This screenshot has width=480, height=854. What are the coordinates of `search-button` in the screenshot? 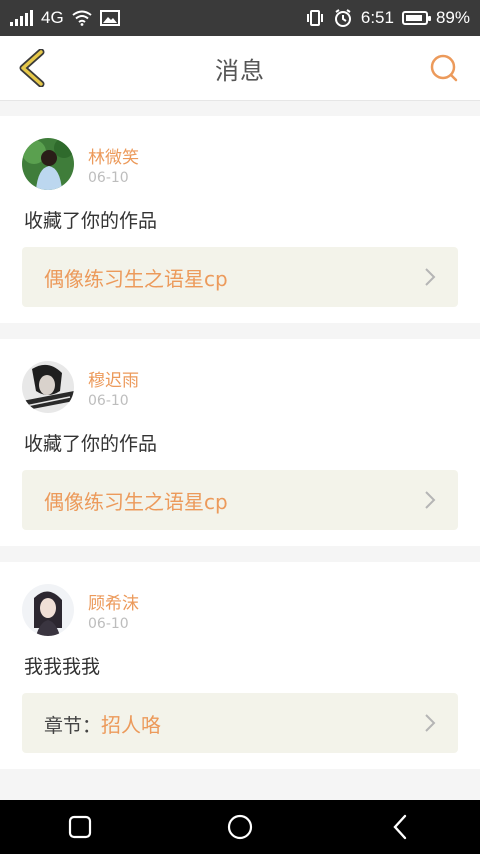 It's located at (444, 68).